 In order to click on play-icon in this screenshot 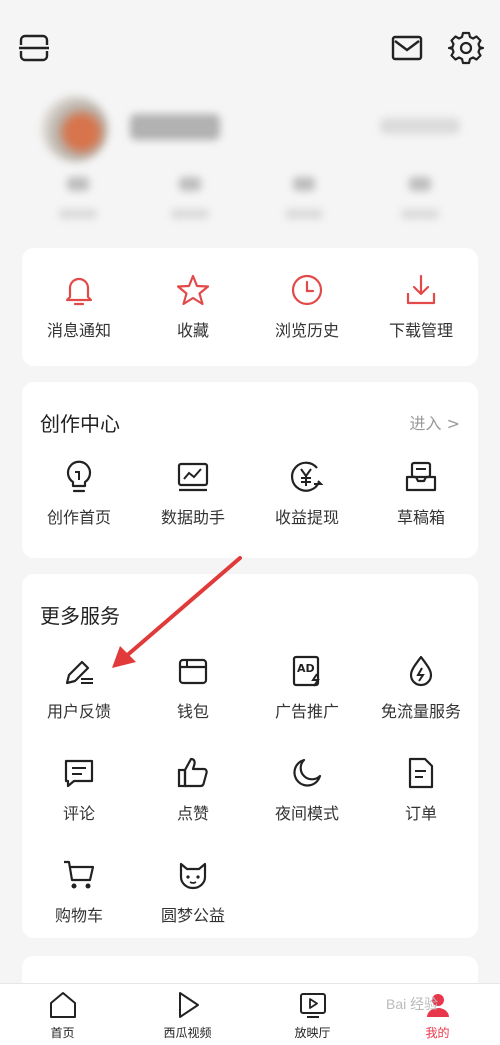, I will do `click(188, 1005)`.